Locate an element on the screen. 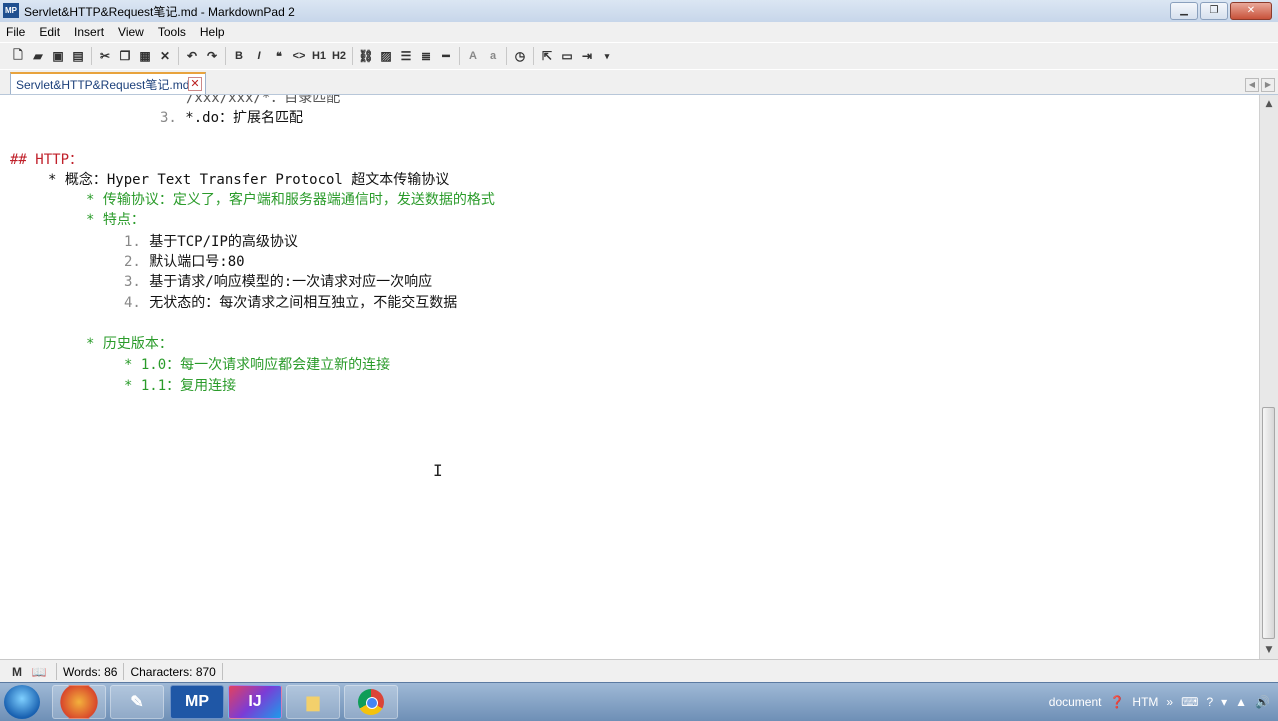 The width and height of the screenshot is (1278, 721). quote-button: ❝ is located at coordinates (279, 56).